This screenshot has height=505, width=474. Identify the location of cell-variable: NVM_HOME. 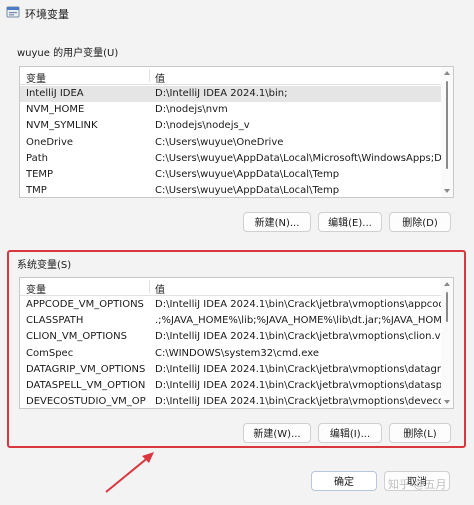
(55, 110).